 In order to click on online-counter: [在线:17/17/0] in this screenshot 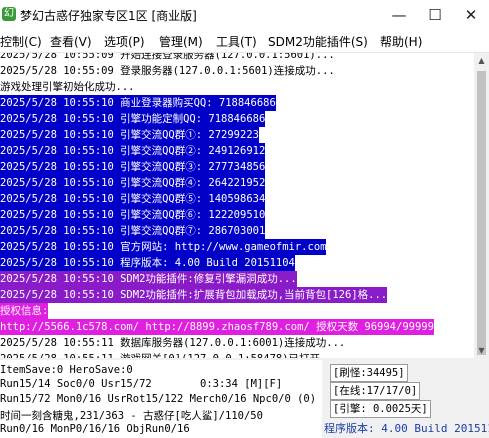, I will do `click(375, 391)`.